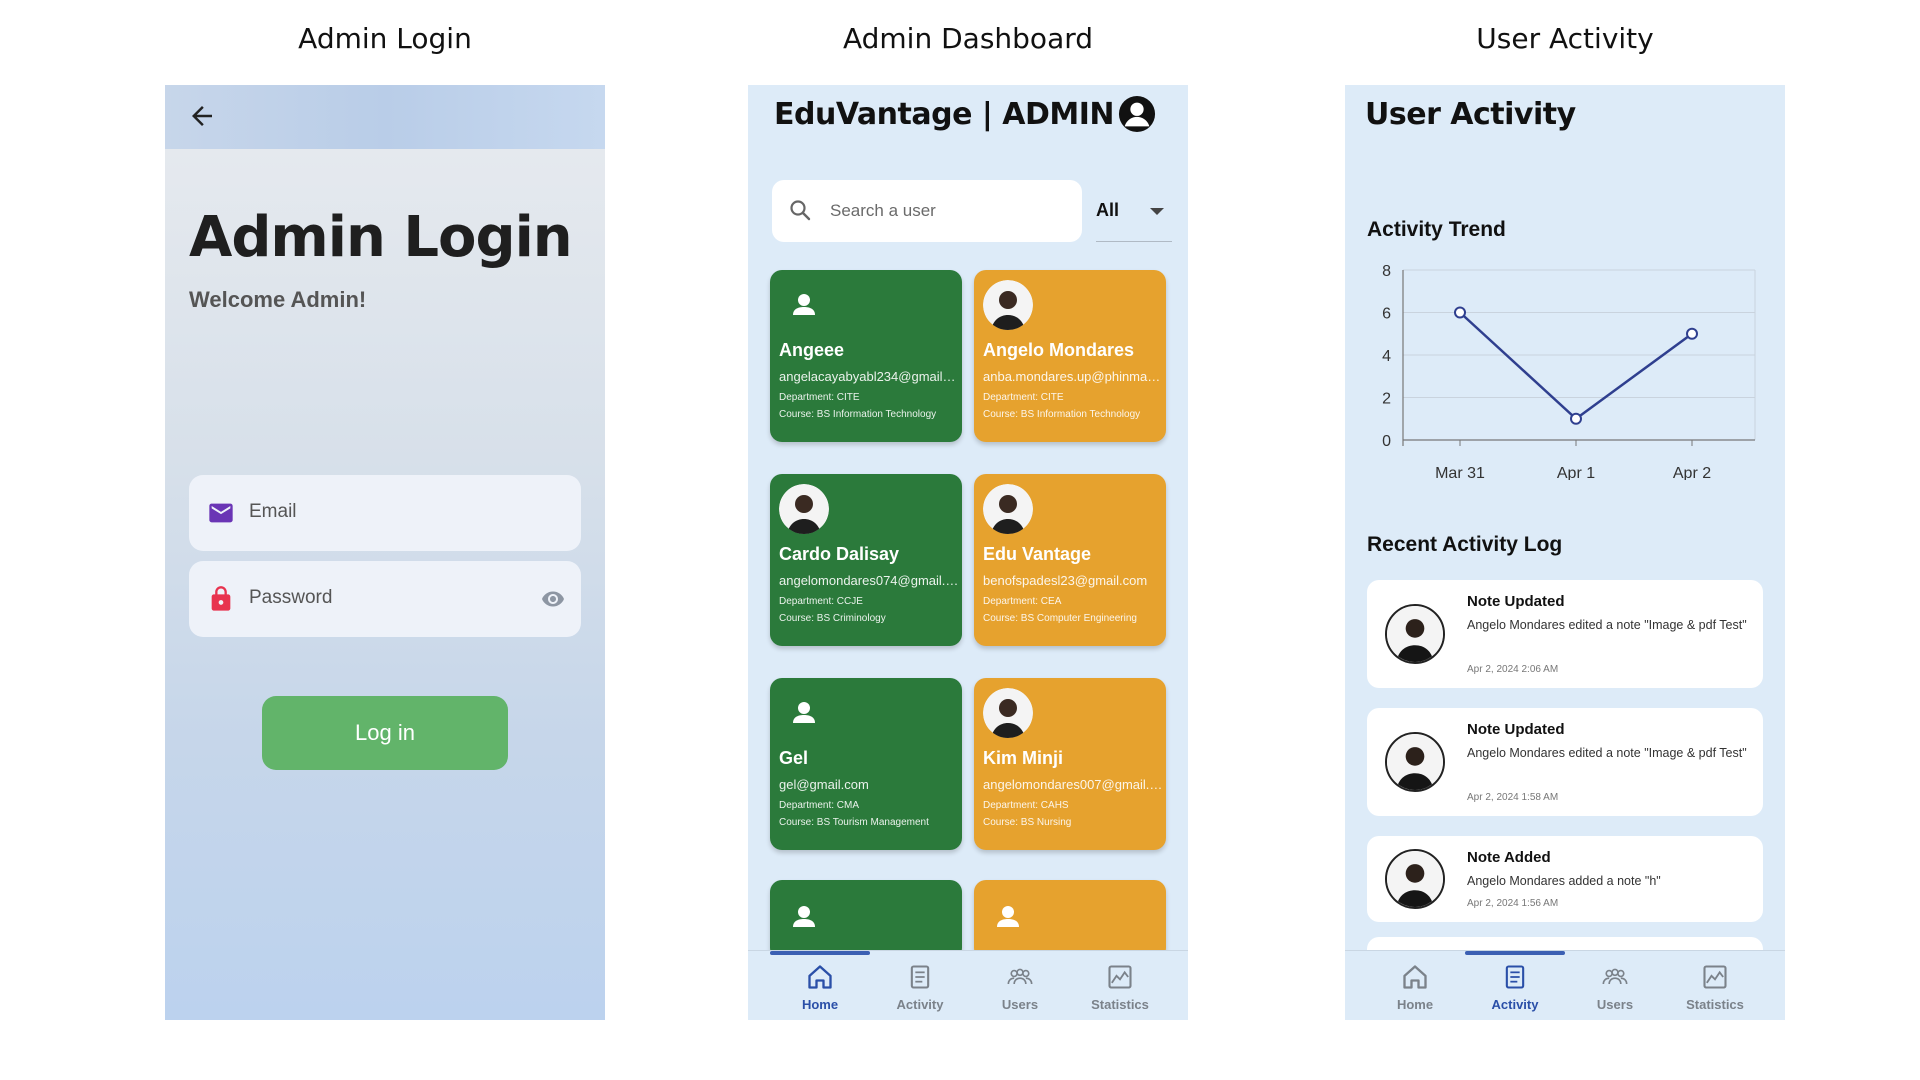 The height and width of the screenshot is (1080, 1920). I want to click on users-icon, so click(1020, 976).